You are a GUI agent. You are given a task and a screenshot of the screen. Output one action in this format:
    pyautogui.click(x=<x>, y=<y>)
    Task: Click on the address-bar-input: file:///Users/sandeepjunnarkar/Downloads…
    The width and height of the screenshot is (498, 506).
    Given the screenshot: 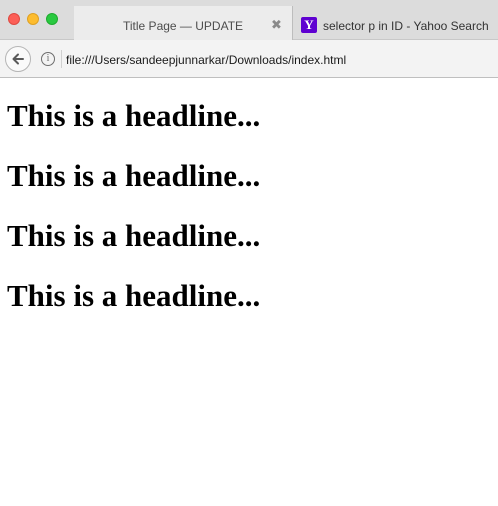 What is the action you would take?
    pyautogui.click(x=281, y=60)
    